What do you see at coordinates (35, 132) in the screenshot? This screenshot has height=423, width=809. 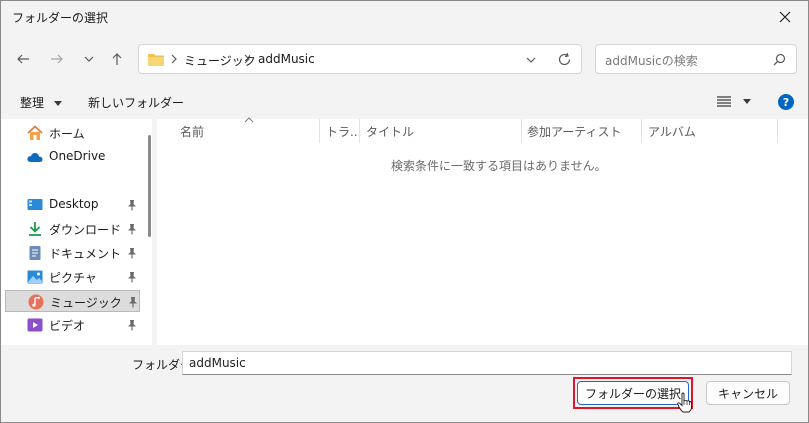 I see `home-icon` at bounding box center [35, 132].